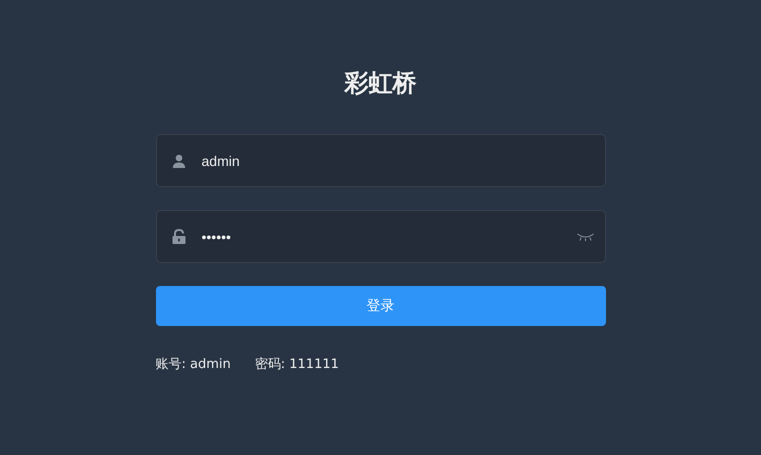 This screenshot has height=455, width=761. What do you see at coordinates (381, 236) in the screenshot?
I see `password-field: ••••••` at bounding box center [381, 236].